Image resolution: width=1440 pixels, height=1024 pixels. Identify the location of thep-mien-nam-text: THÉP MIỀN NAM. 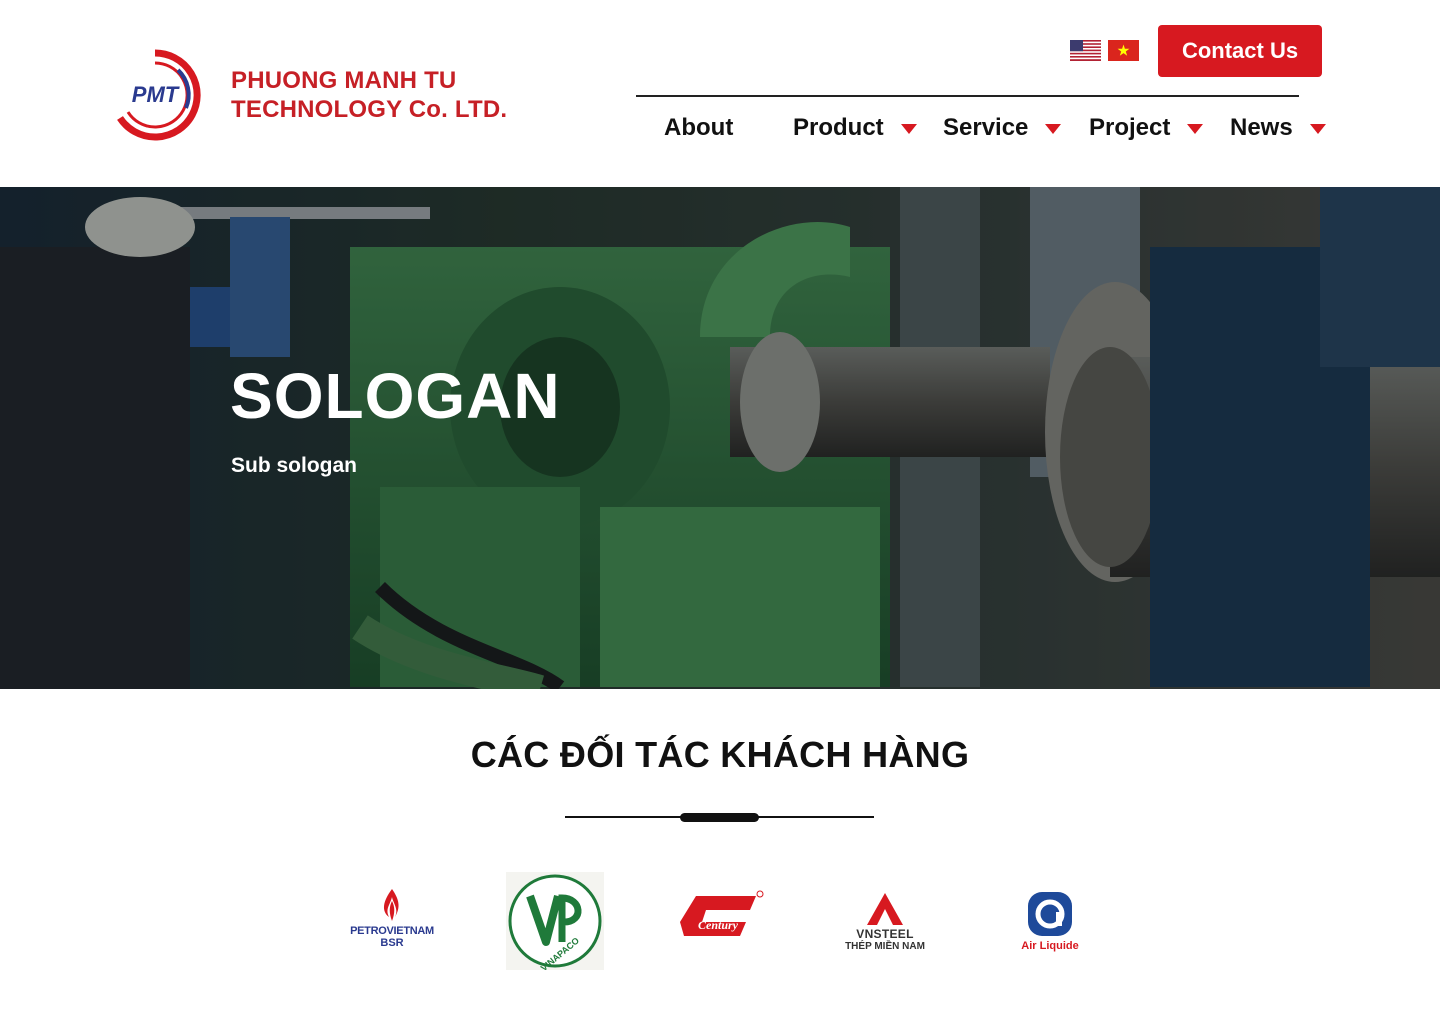
(885, 946).